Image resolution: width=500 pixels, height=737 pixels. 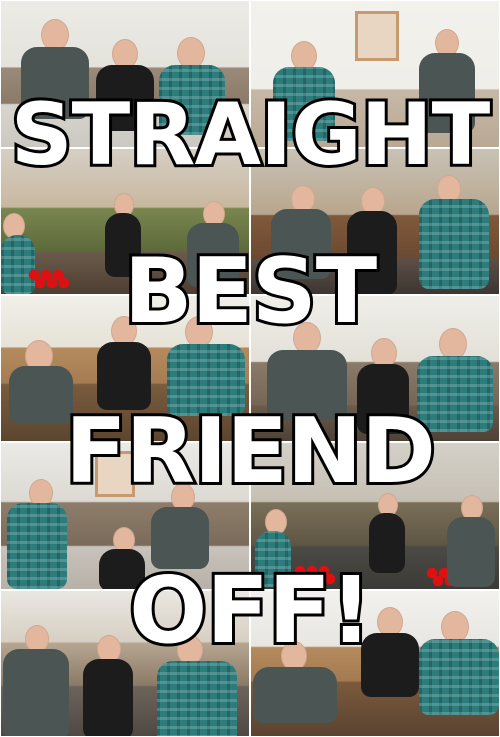 I want to click on photo-table-right, so click(x=375, y=663).